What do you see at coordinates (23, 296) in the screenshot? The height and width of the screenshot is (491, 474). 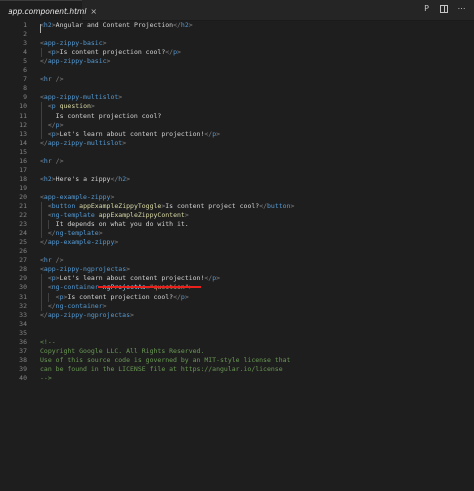 I see `line-number: 31` at bounding box center [23, 296].